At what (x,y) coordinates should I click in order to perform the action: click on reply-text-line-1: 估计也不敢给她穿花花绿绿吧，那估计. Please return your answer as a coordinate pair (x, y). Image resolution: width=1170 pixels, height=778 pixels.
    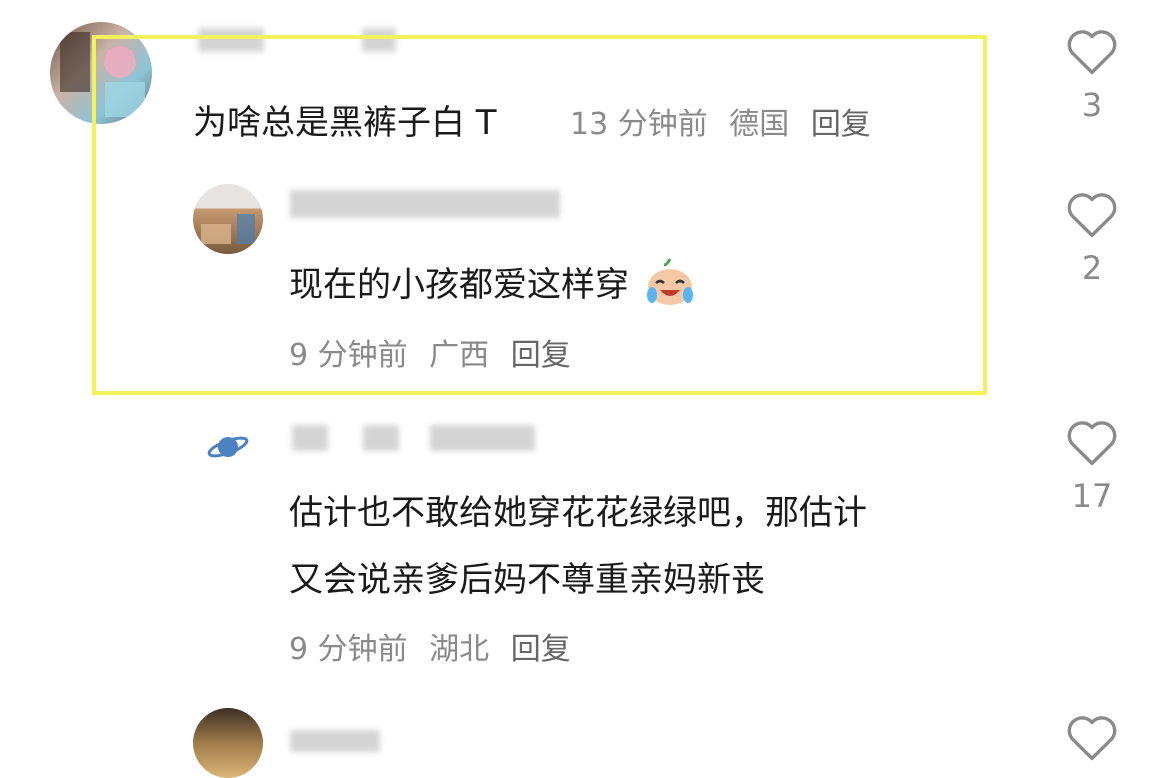
    Looking at the image, I should click on (578, 513).